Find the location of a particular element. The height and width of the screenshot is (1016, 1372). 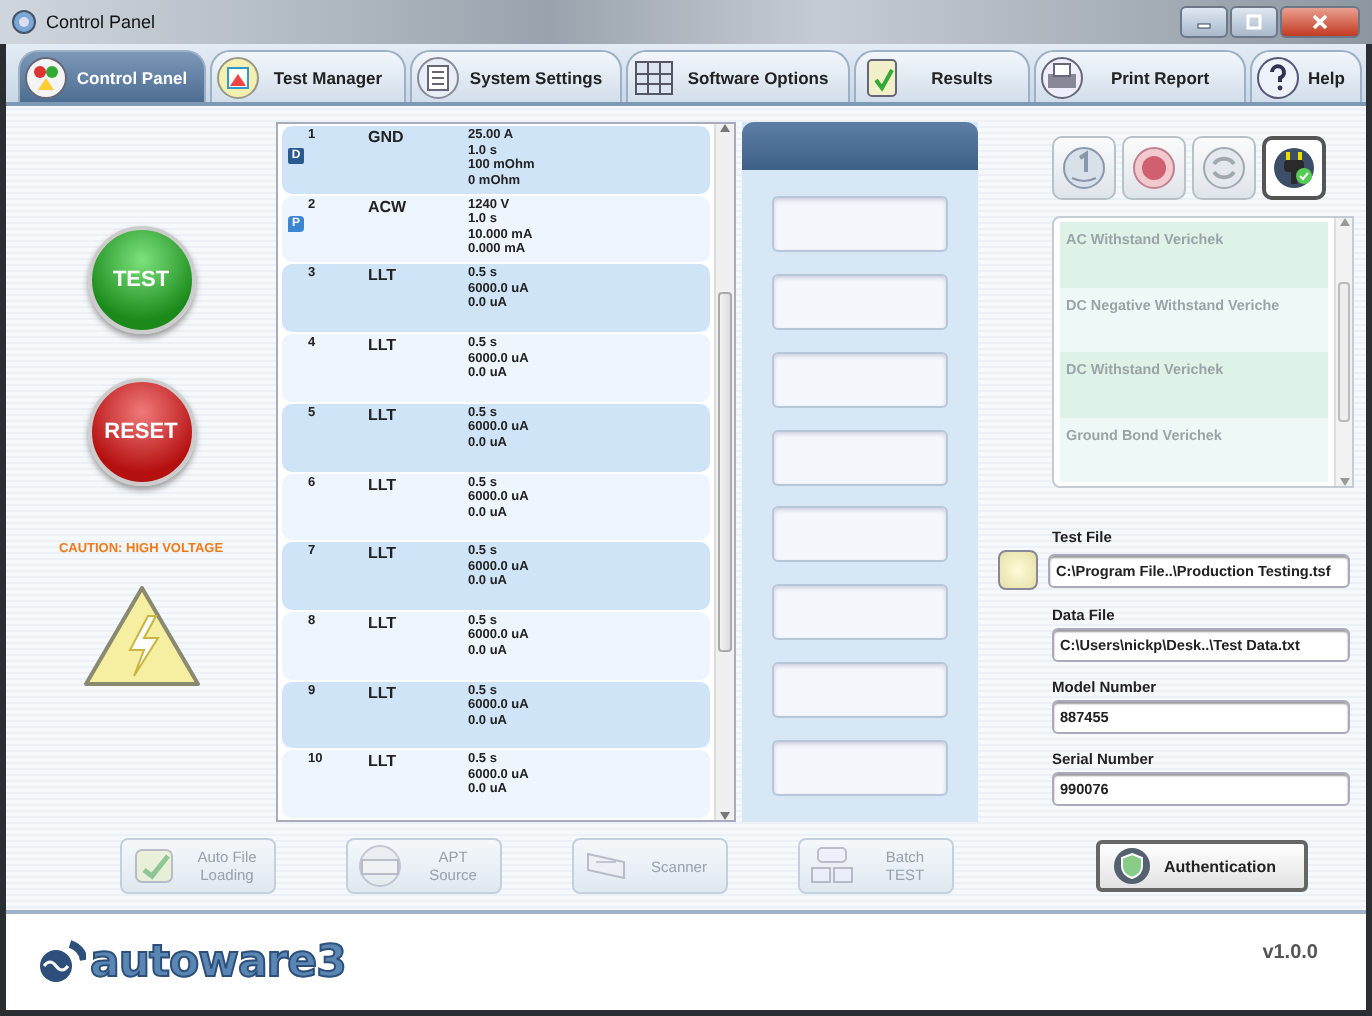

mode-button is located at coordinates (1294, 168).